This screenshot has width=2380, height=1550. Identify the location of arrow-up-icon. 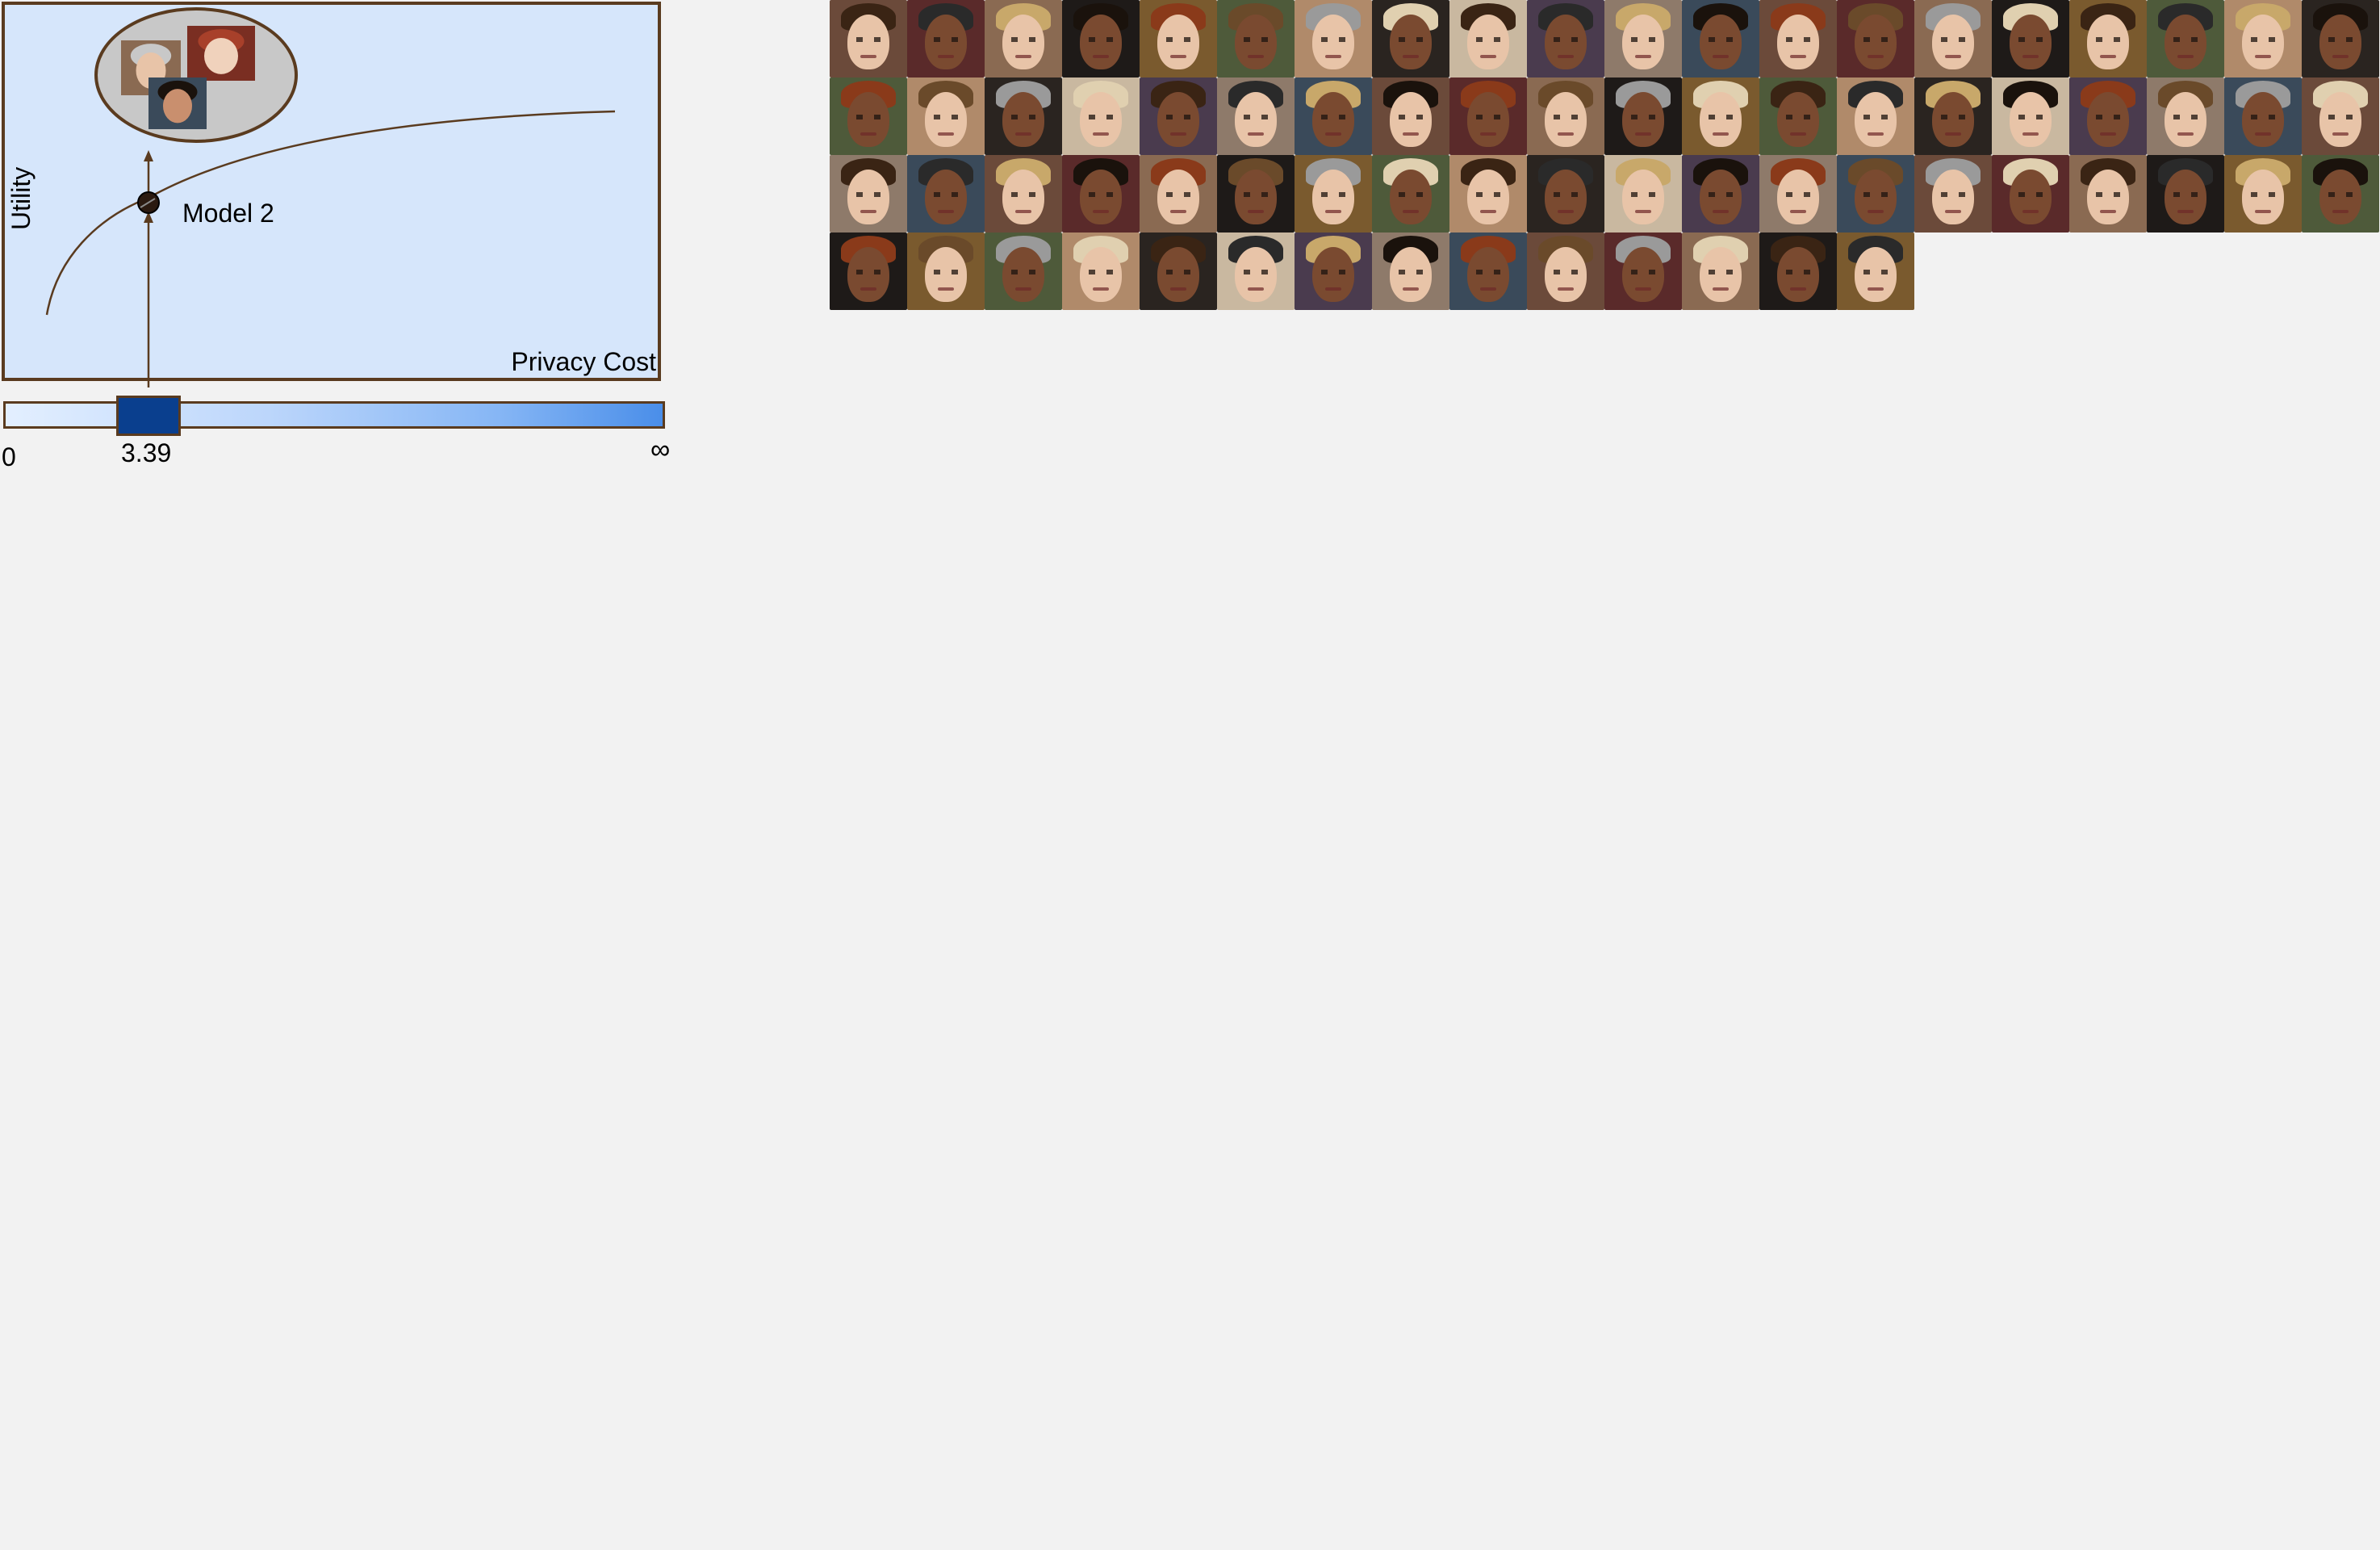
(148, 155).